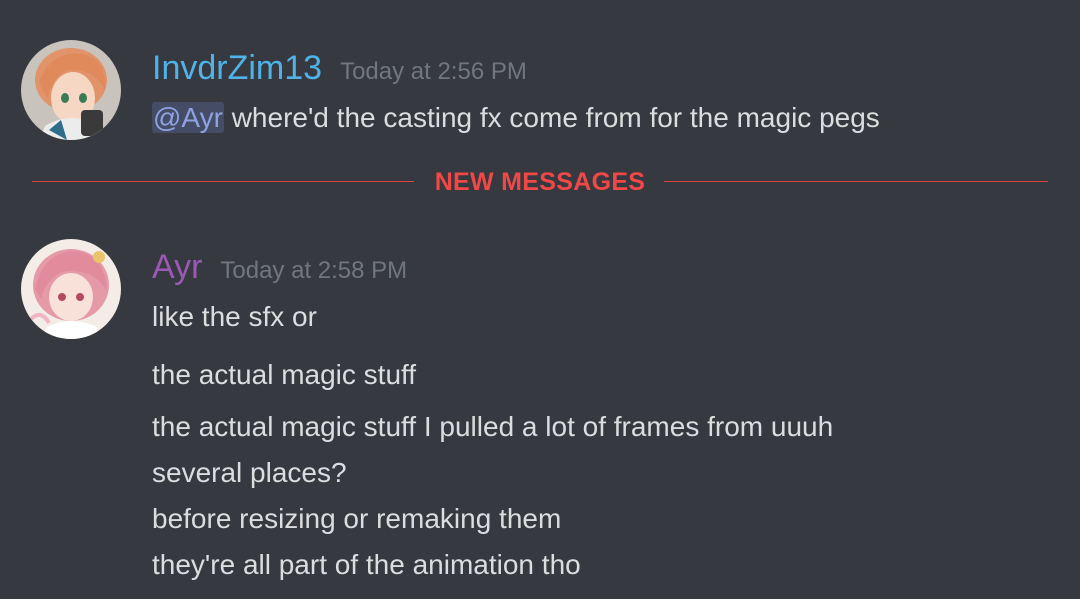 The height and width of the screenshot is (599, 1080). What do you see at coordinates (177, 267) in the screenshot?
I see `username: Ayr` at bounding box center [177, 267].